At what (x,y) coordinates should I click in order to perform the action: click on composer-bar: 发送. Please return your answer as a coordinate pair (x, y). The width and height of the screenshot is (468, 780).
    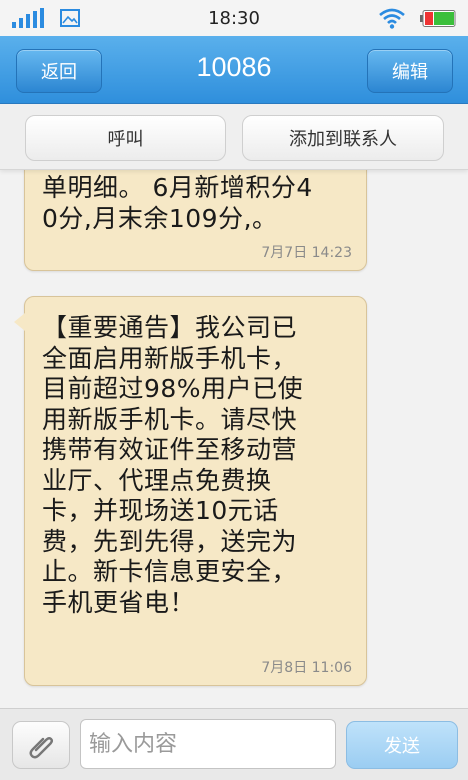
    Looking at the image, I should click on (234, 744).